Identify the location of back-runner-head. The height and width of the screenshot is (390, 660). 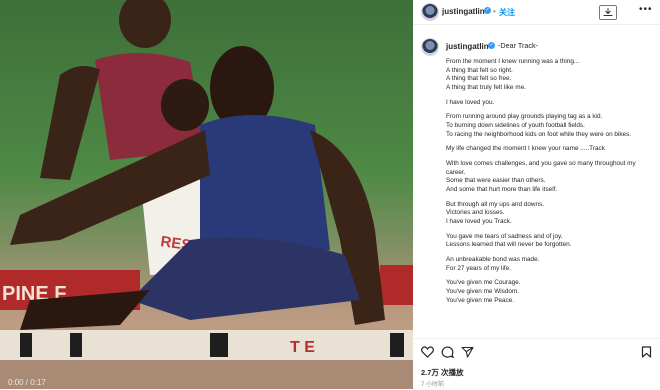
(145, 24).